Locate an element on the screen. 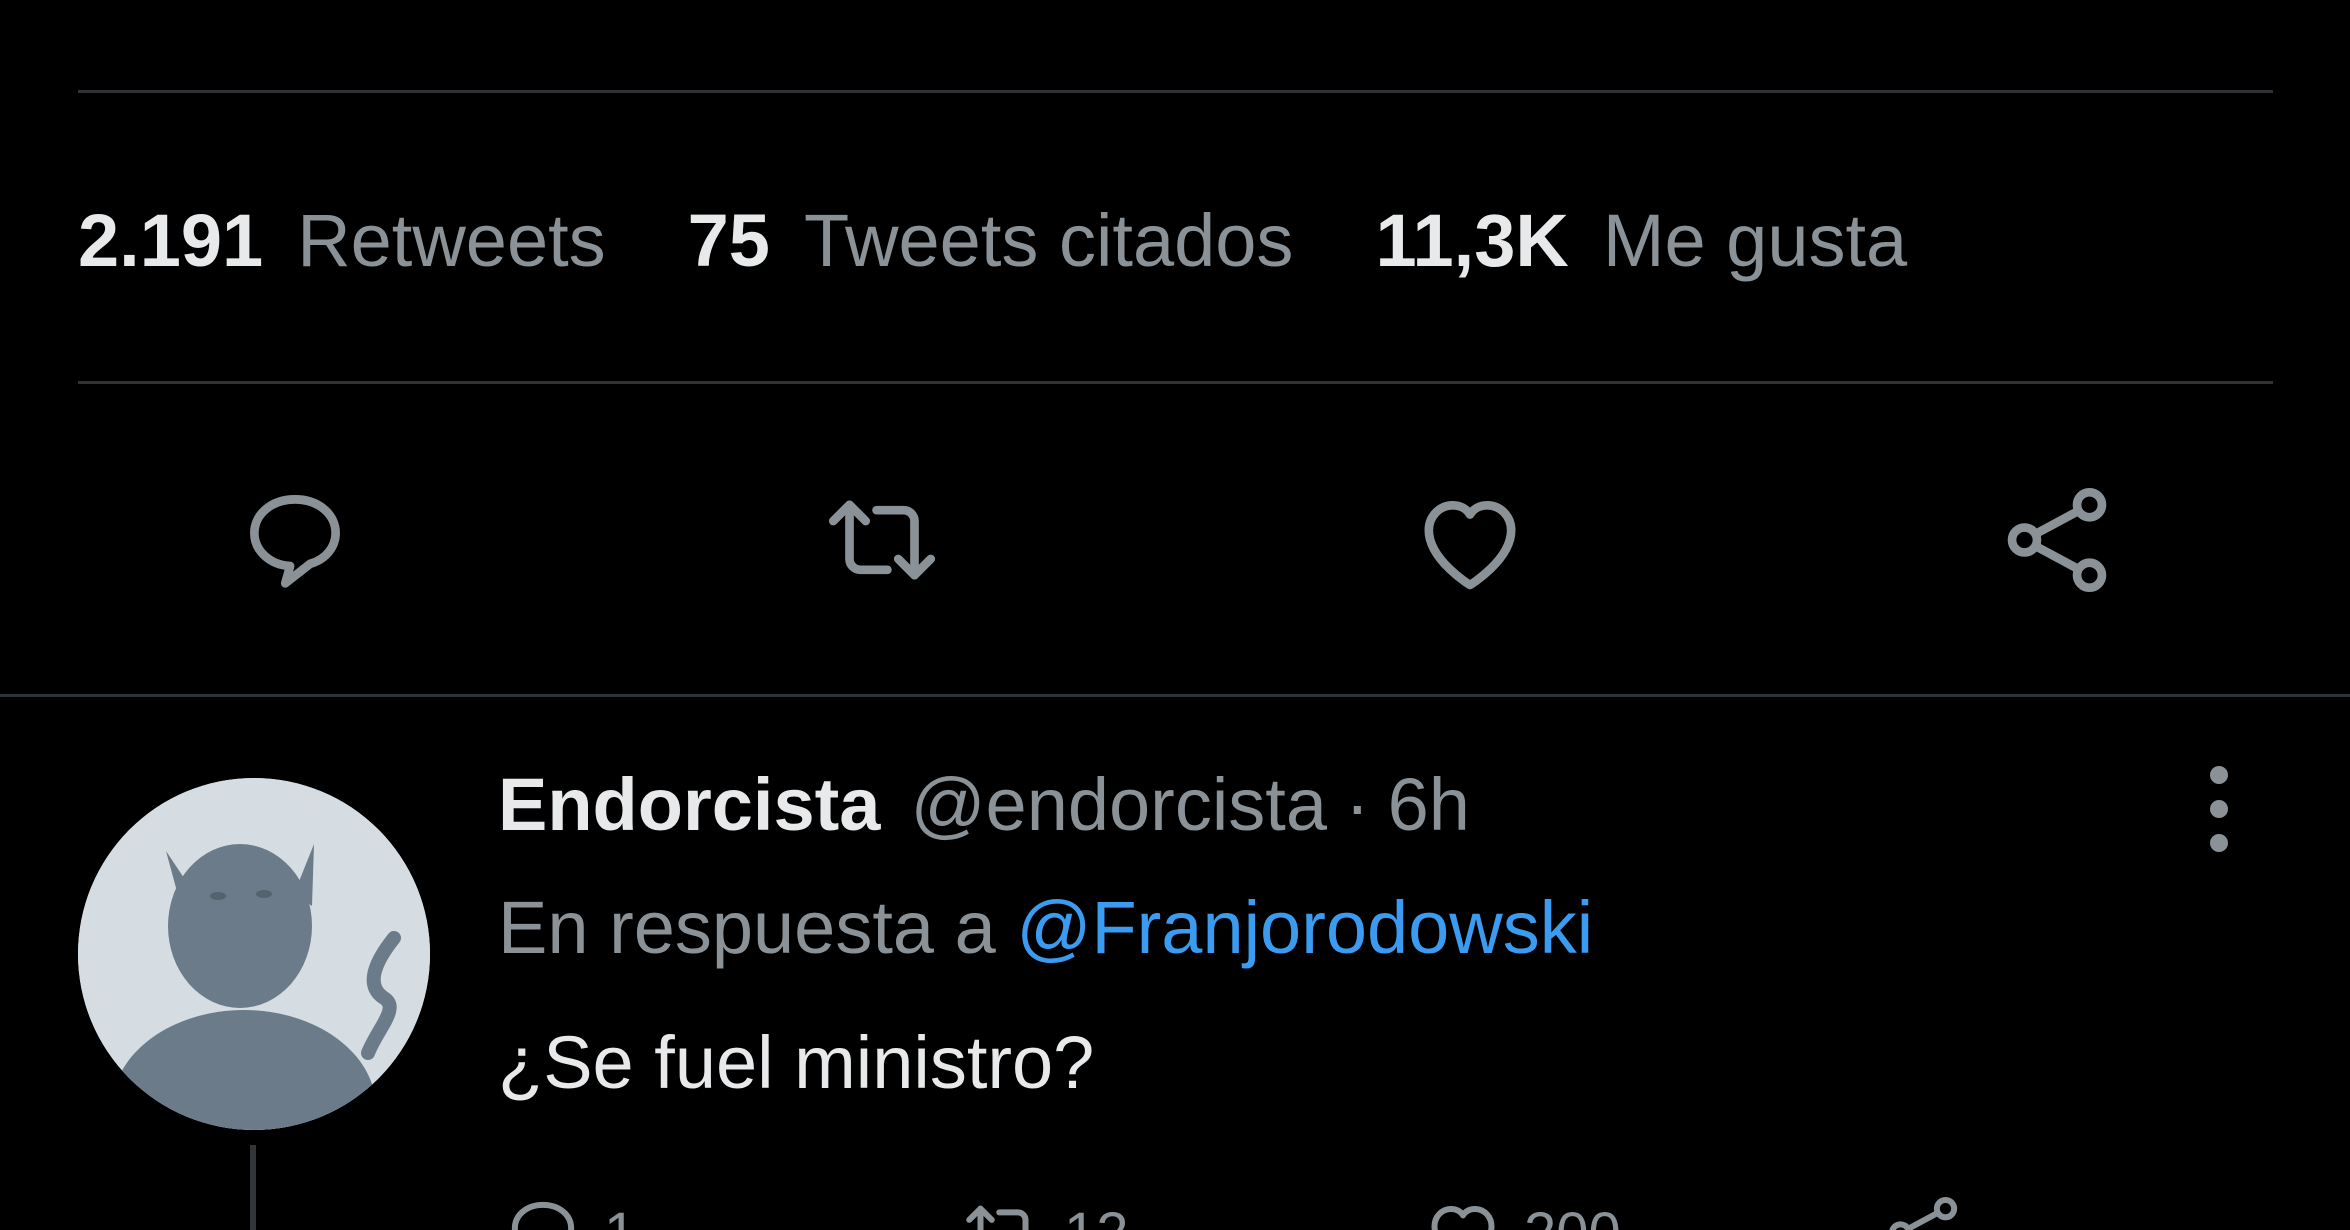  retweets-stat: 2.191 Retweets is located at coordinates (342, 240).